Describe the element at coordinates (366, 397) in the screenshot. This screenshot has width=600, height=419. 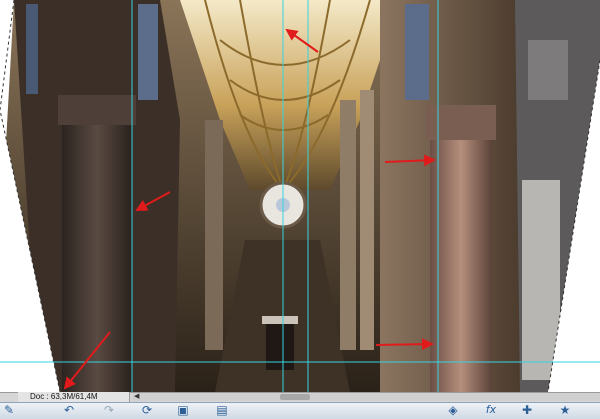
I see `horizontal-scrollbar` at that location.